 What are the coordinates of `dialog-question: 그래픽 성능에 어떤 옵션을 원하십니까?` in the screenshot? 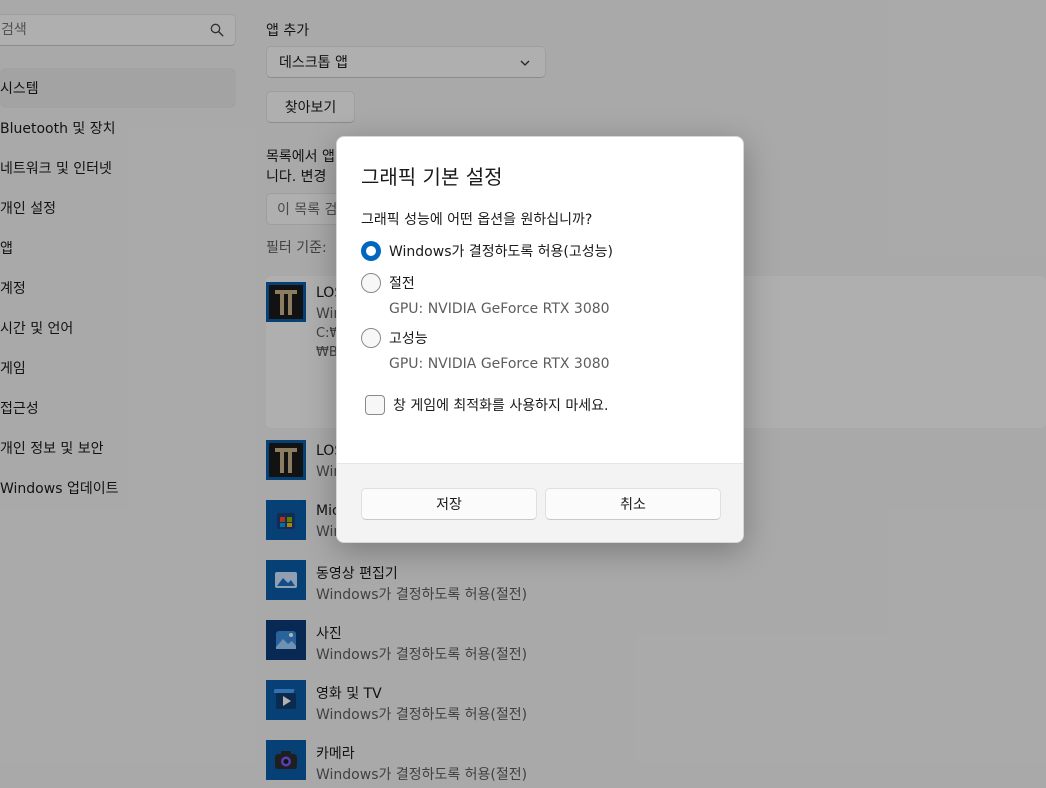 It's located at (477, 220).